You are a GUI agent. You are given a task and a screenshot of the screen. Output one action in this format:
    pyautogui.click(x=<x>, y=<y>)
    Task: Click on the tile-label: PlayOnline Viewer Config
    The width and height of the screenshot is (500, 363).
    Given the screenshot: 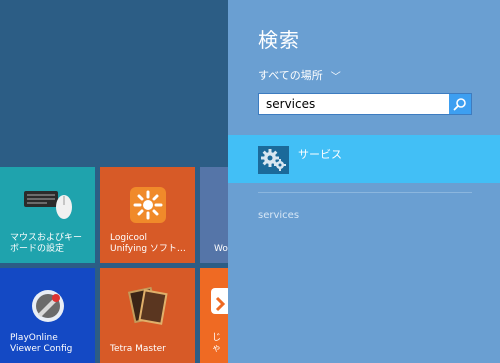 What is the action you would take?
    pyautogui.click(x=41, y=343)
    